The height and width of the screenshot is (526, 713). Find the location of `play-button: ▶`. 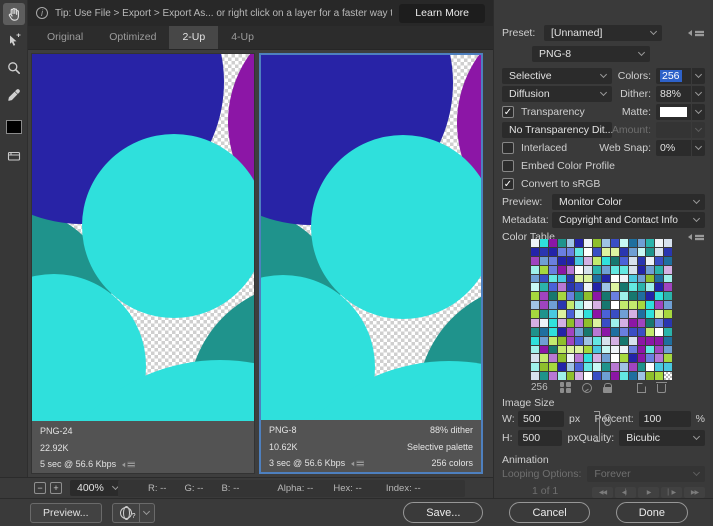

play-button: ▶ is located at coordinates (648, 492).